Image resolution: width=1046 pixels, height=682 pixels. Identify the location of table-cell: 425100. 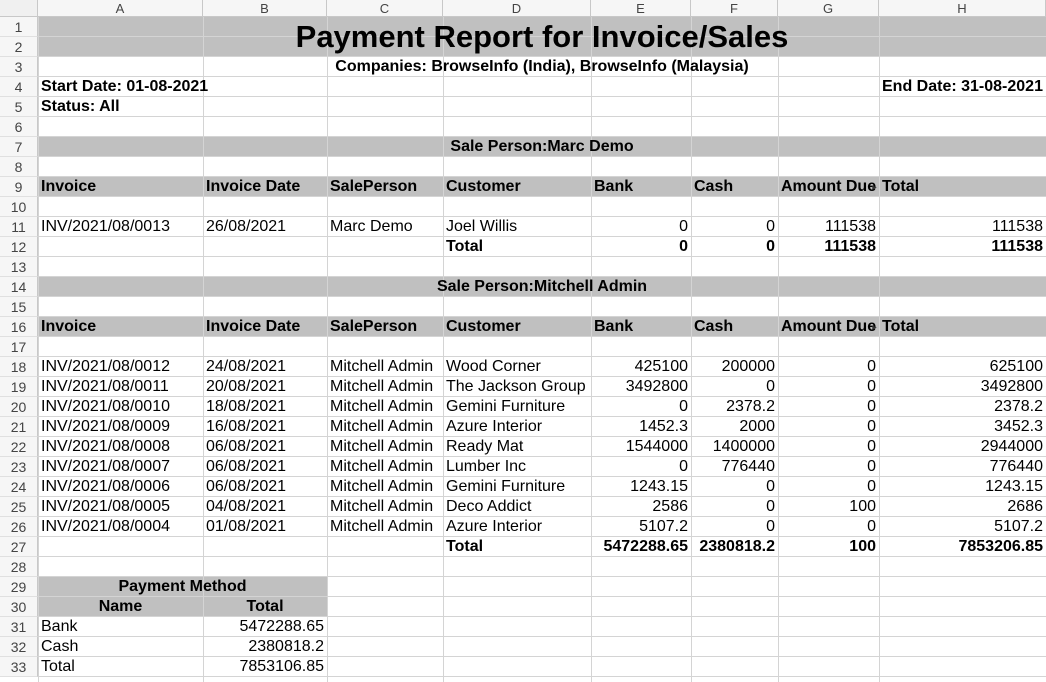
(641, 367).